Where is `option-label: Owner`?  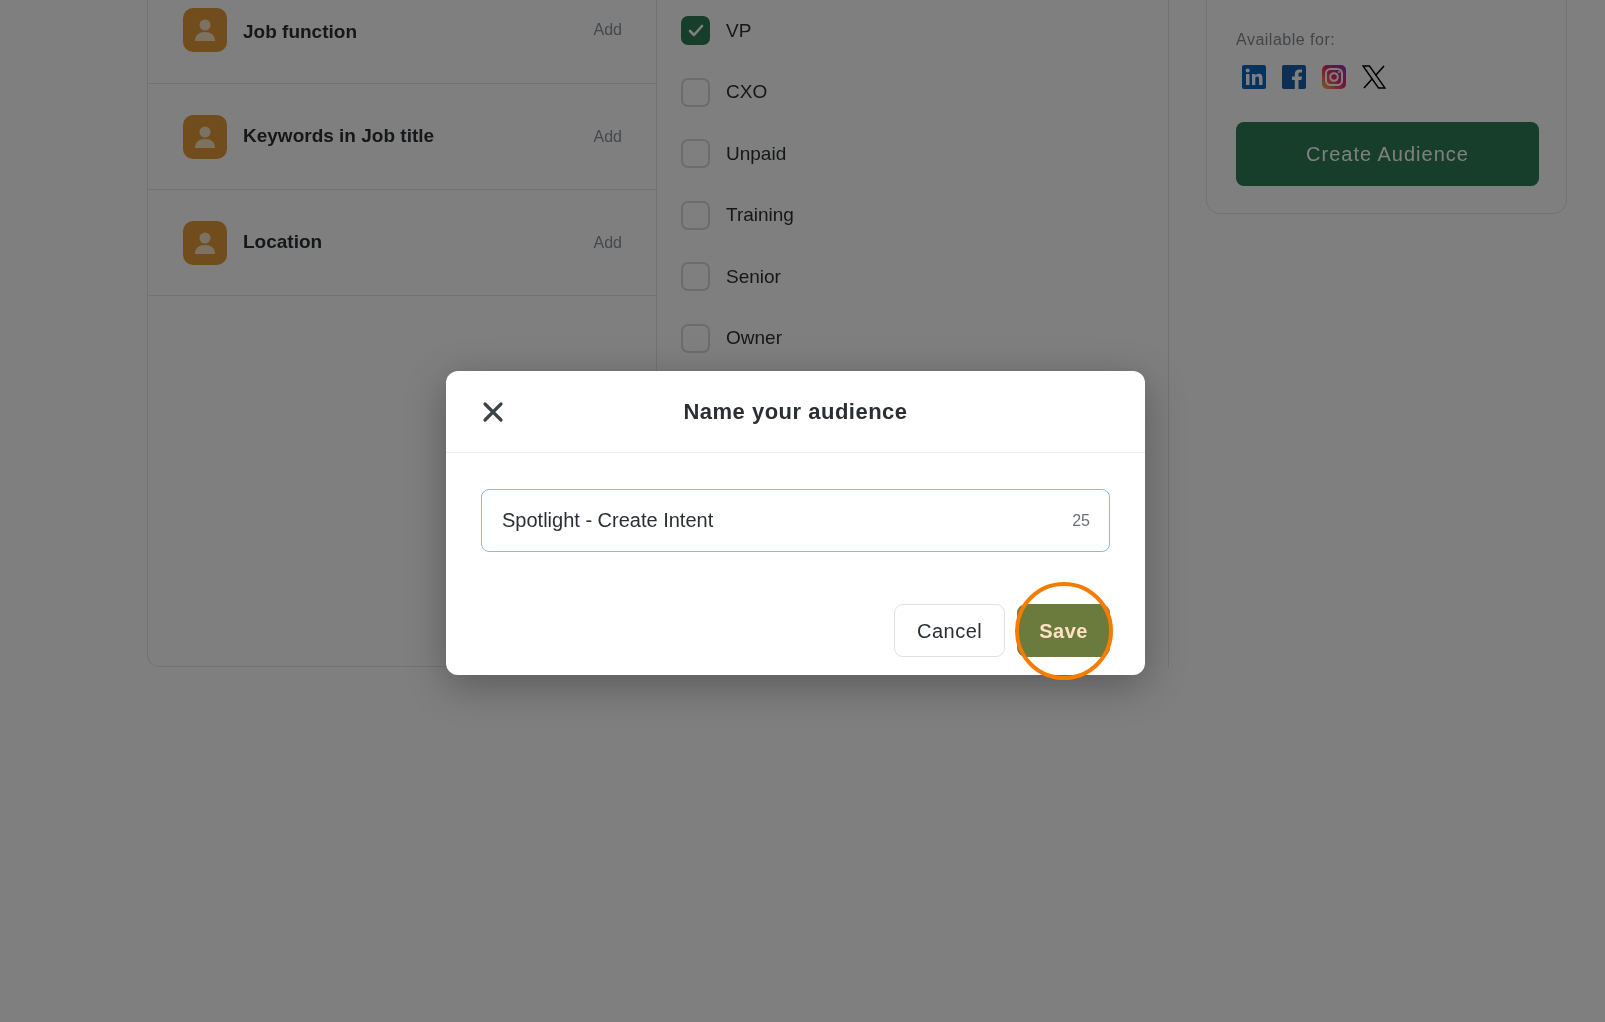 option-label: Owner is located at coordinates (754, 338).